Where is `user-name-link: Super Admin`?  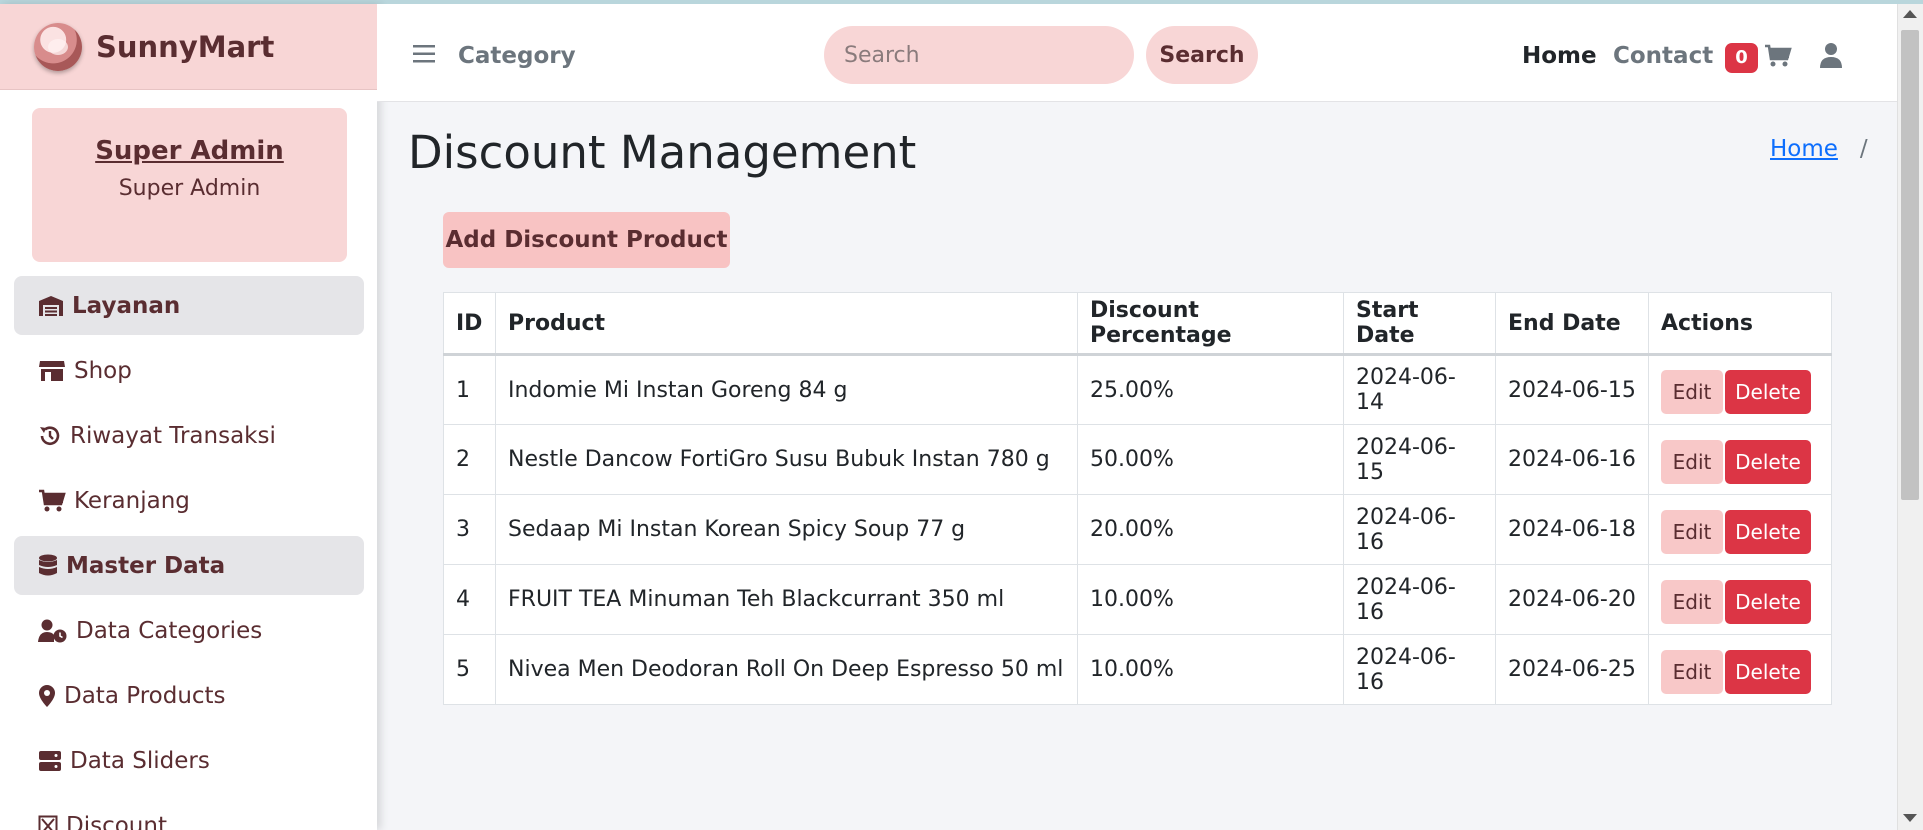 user-name-link: Super Admin is located at coordinates (189, 151).